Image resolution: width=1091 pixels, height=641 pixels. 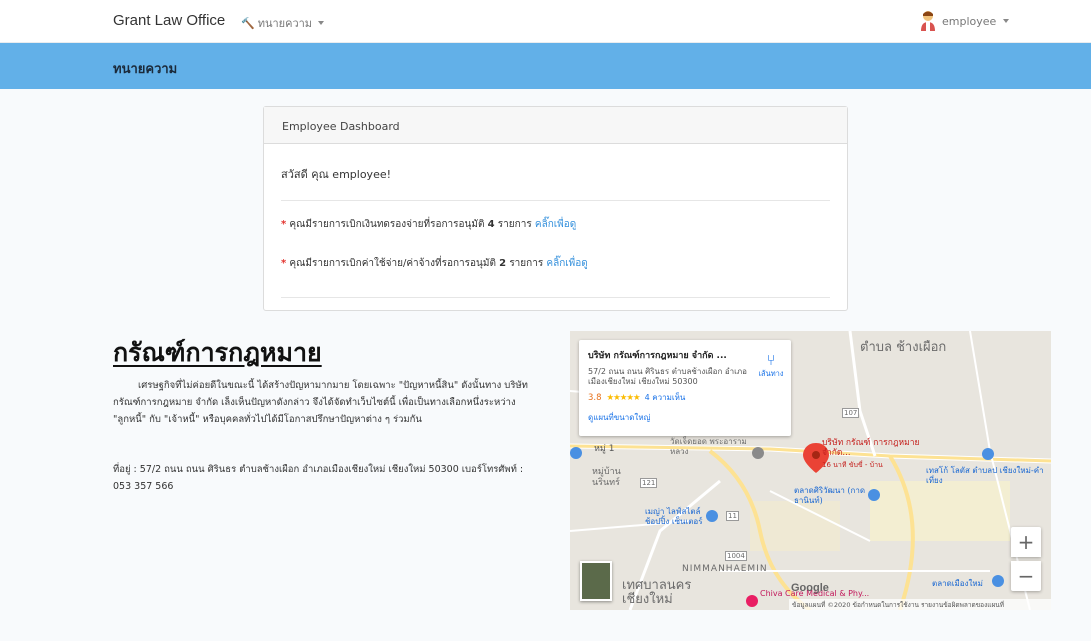 What do you see at coordinates (566, 263) in the screenshot?
I see `view-expense-link: คลิ๊กเพื่อดู` at bounding box center [566, 263].